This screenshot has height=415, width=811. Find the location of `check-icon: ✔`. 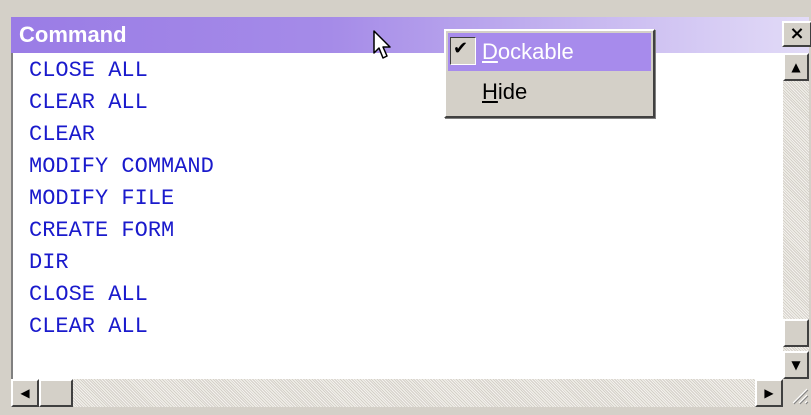

check-icon: ✔ is located at coordinates (463, 51).